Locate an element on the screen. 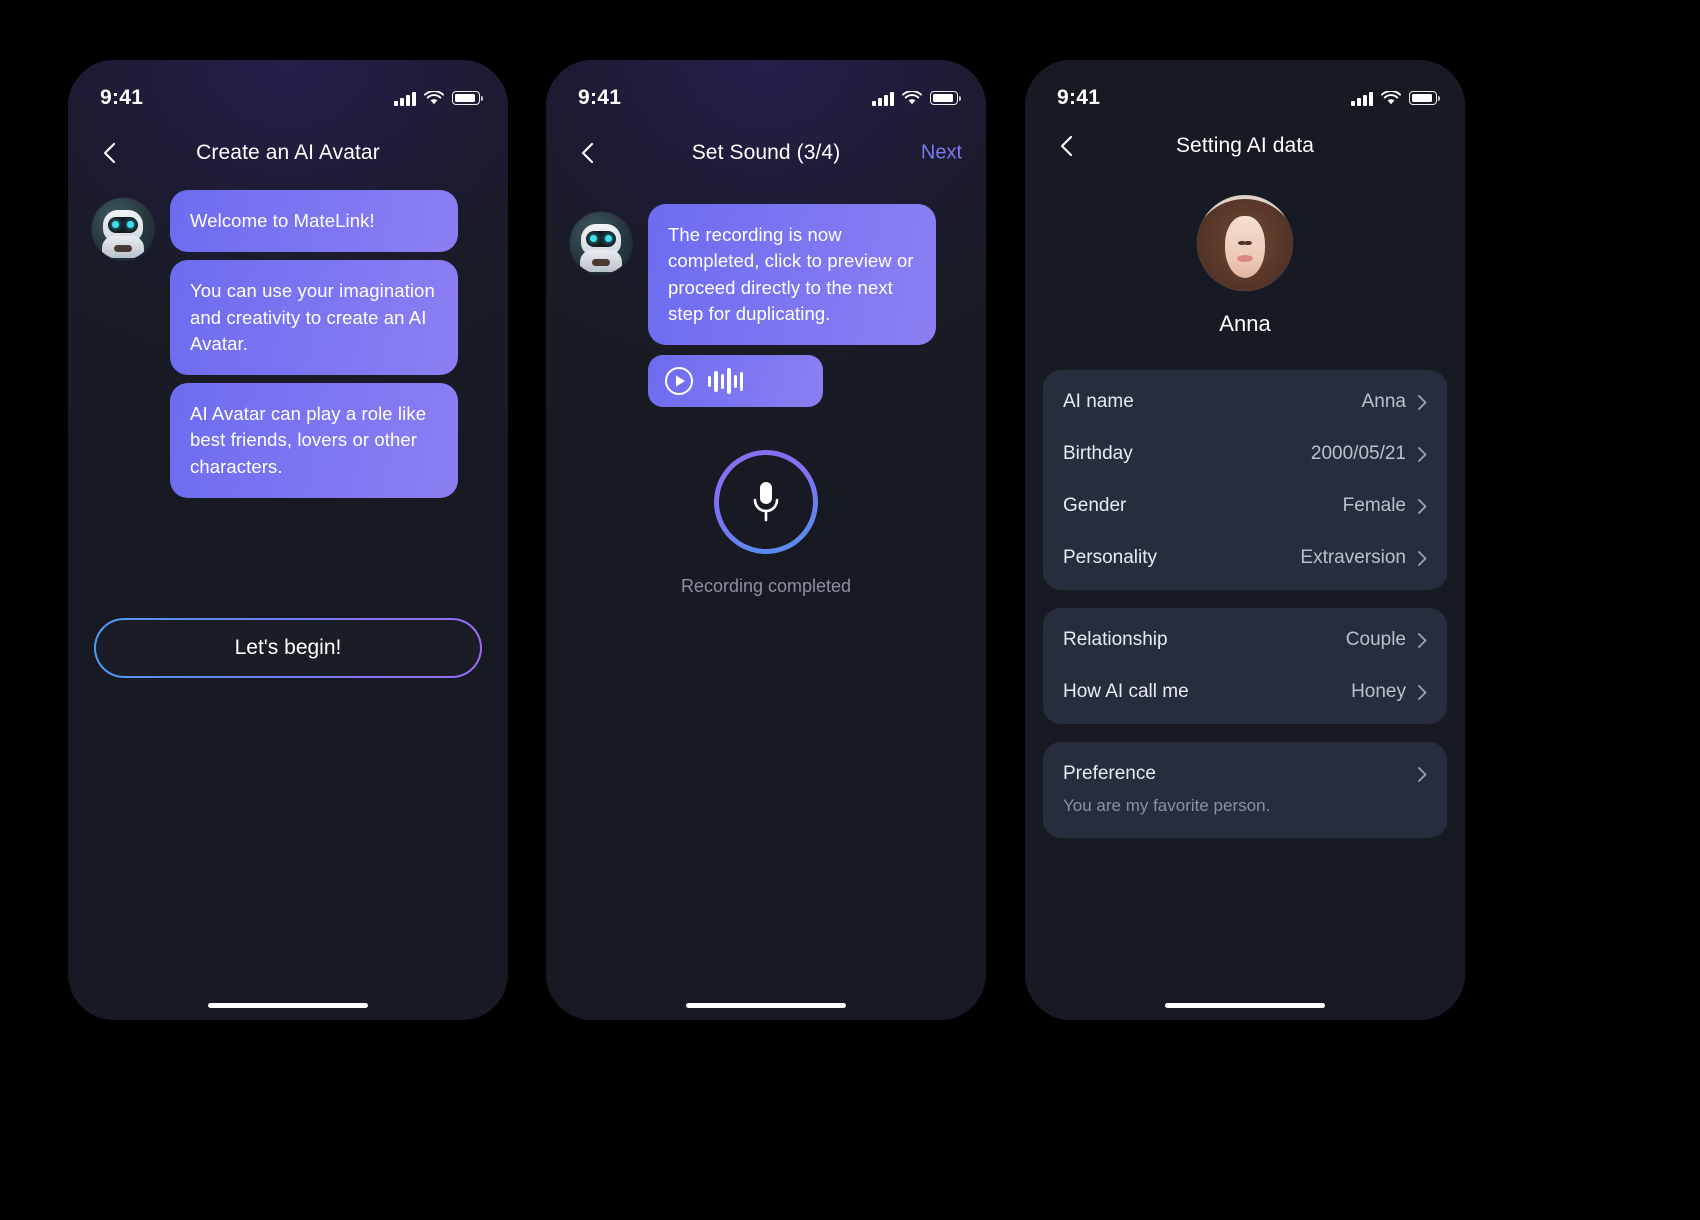  microphone-button is located at coordinates (766, 502).